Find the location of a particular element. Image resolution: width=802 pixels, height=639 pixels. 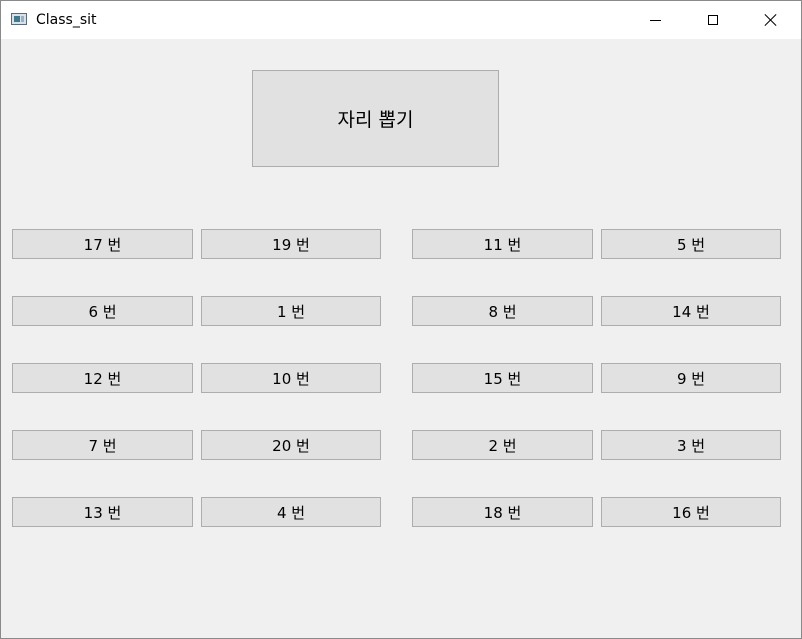

close-button is located at coordinates (771, 20).